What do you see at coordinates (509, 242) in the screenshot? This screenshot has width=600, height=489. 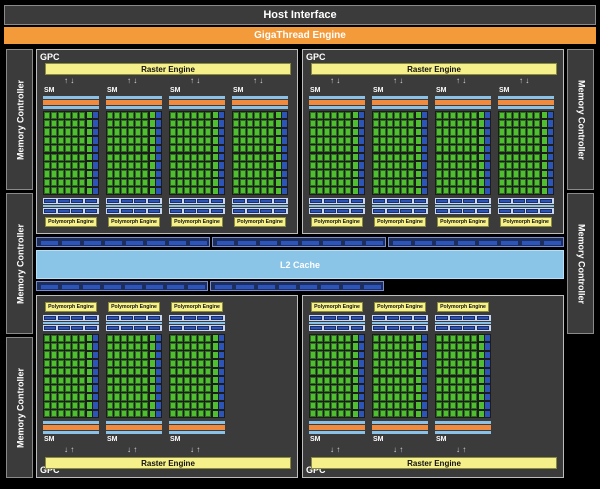 I see `l2-strip-cell` at bounding box center [509, 242].